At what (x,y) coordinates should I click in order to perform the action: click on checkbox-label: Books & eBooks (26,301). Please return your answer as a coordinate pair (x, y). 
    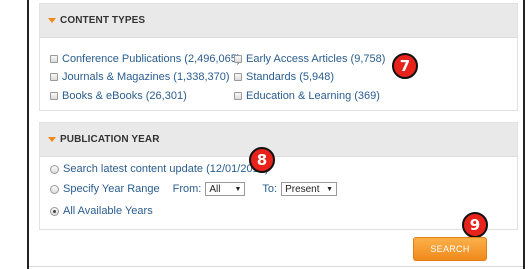
    Looking at the image, I should click on (124, 96).